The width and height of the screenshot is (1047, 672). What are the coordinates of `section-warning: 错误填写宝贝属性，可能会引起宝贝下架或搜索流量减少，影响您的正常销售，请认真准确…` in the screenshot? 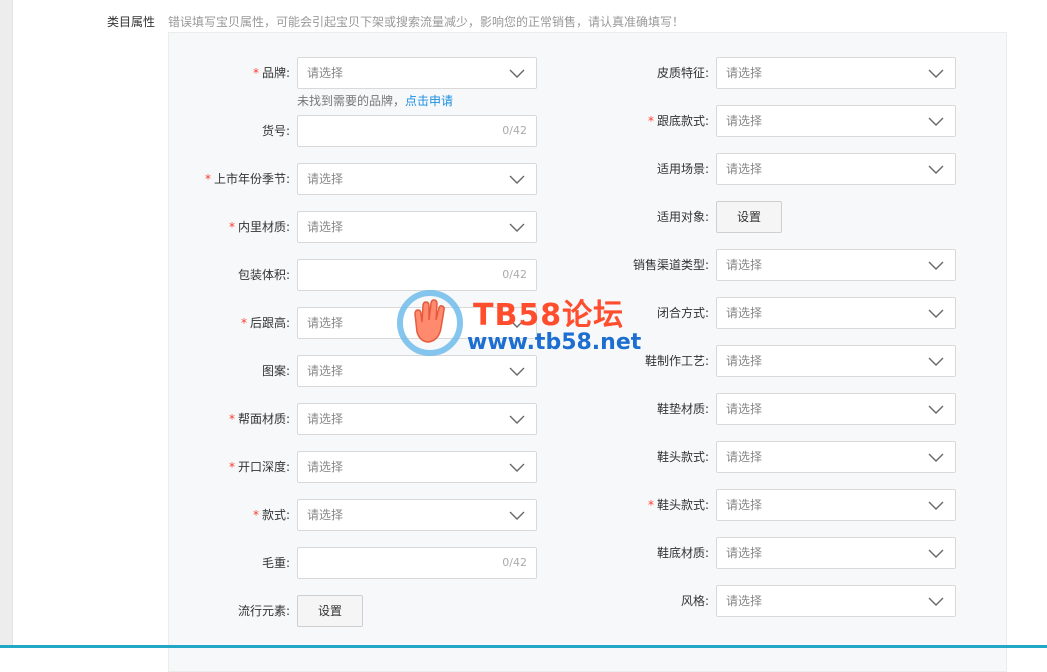 It's located at (426, 22).